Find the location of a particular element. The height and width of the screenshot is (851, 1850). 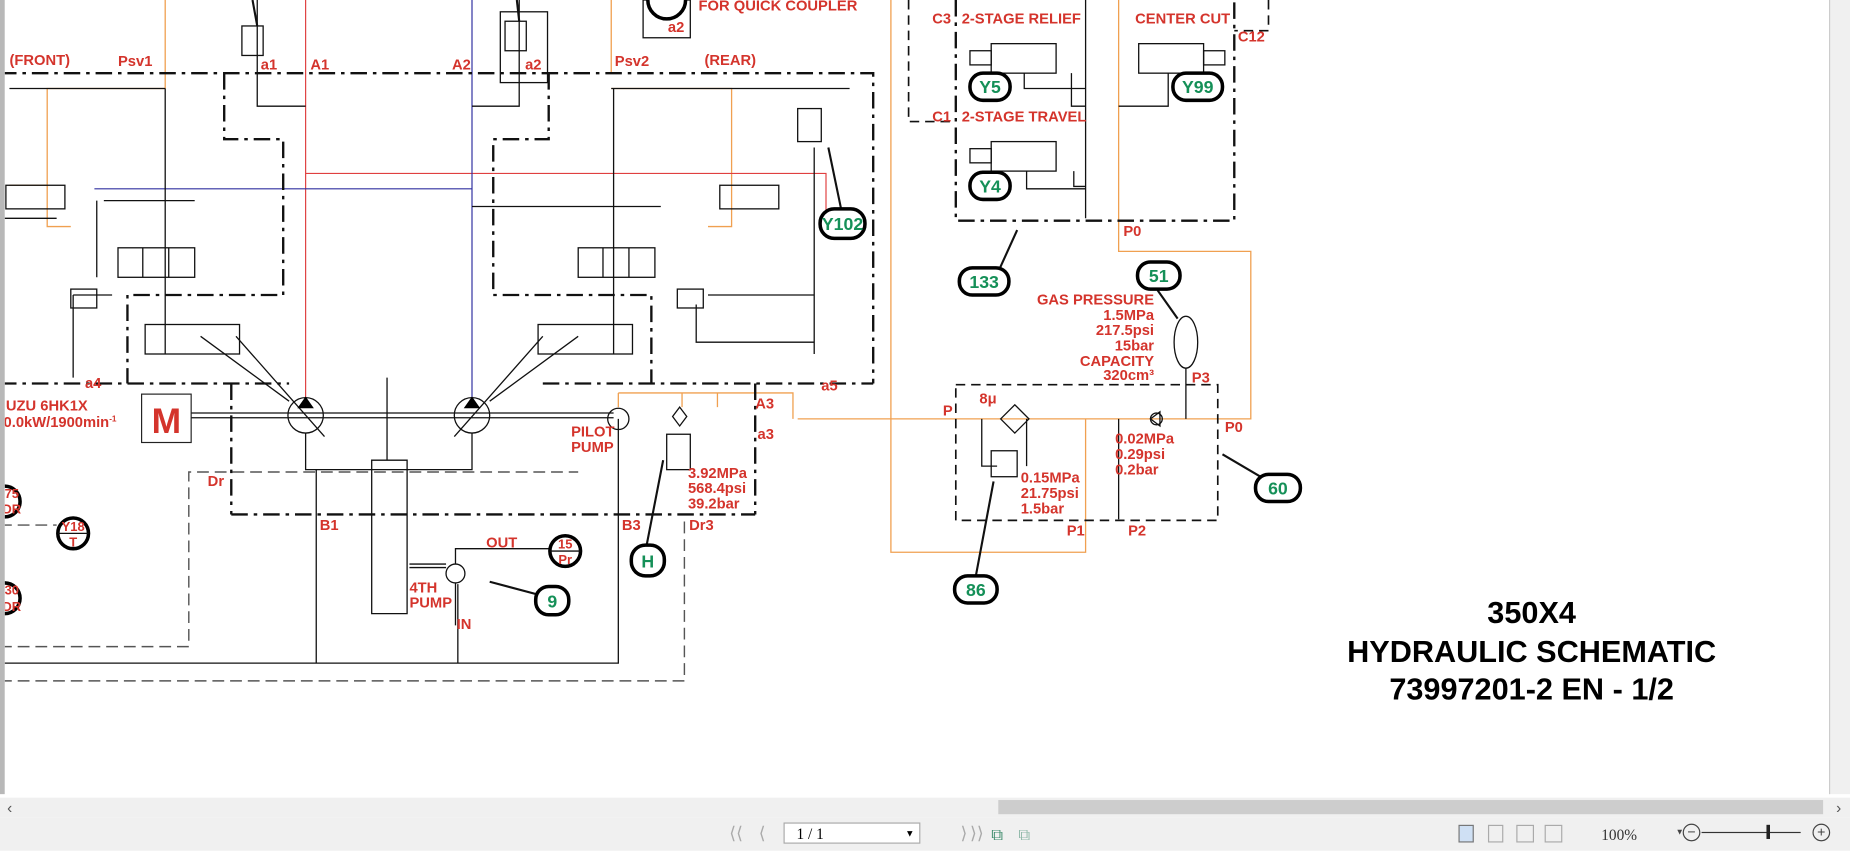

svg-text: P0 is located at coordinates (1234, 428).